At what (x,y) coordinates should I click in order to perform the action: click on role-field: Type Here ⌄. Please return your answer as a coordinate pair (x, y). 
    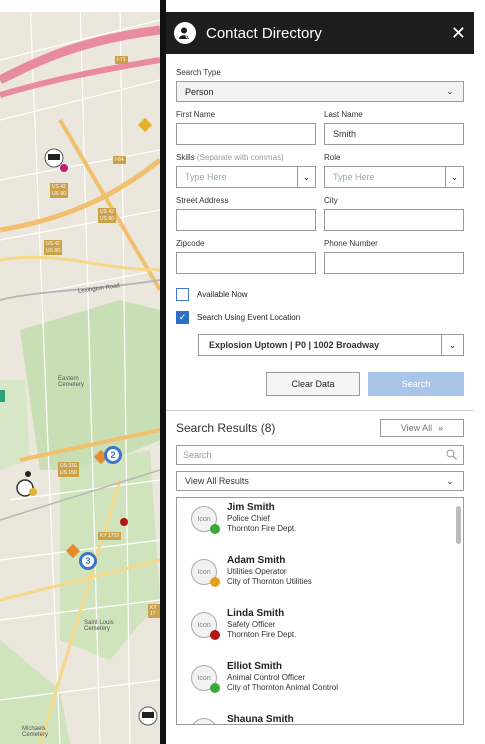
    Looking at the image, I should click on (394, 177).